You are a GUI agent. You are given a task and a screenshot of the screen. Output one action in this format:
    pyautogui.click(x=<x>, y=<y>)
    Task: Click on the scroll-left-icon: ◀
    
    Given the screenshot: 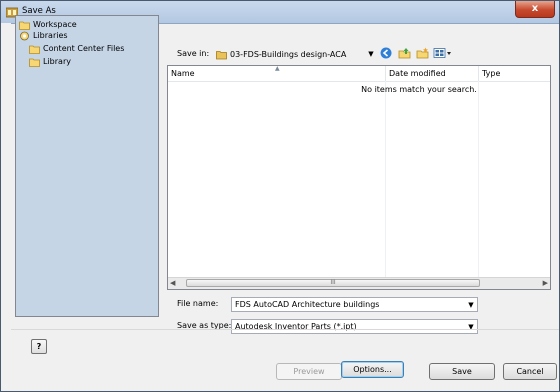 What is the action you would take?
    pyautogui.click(x=172, y=283)
    